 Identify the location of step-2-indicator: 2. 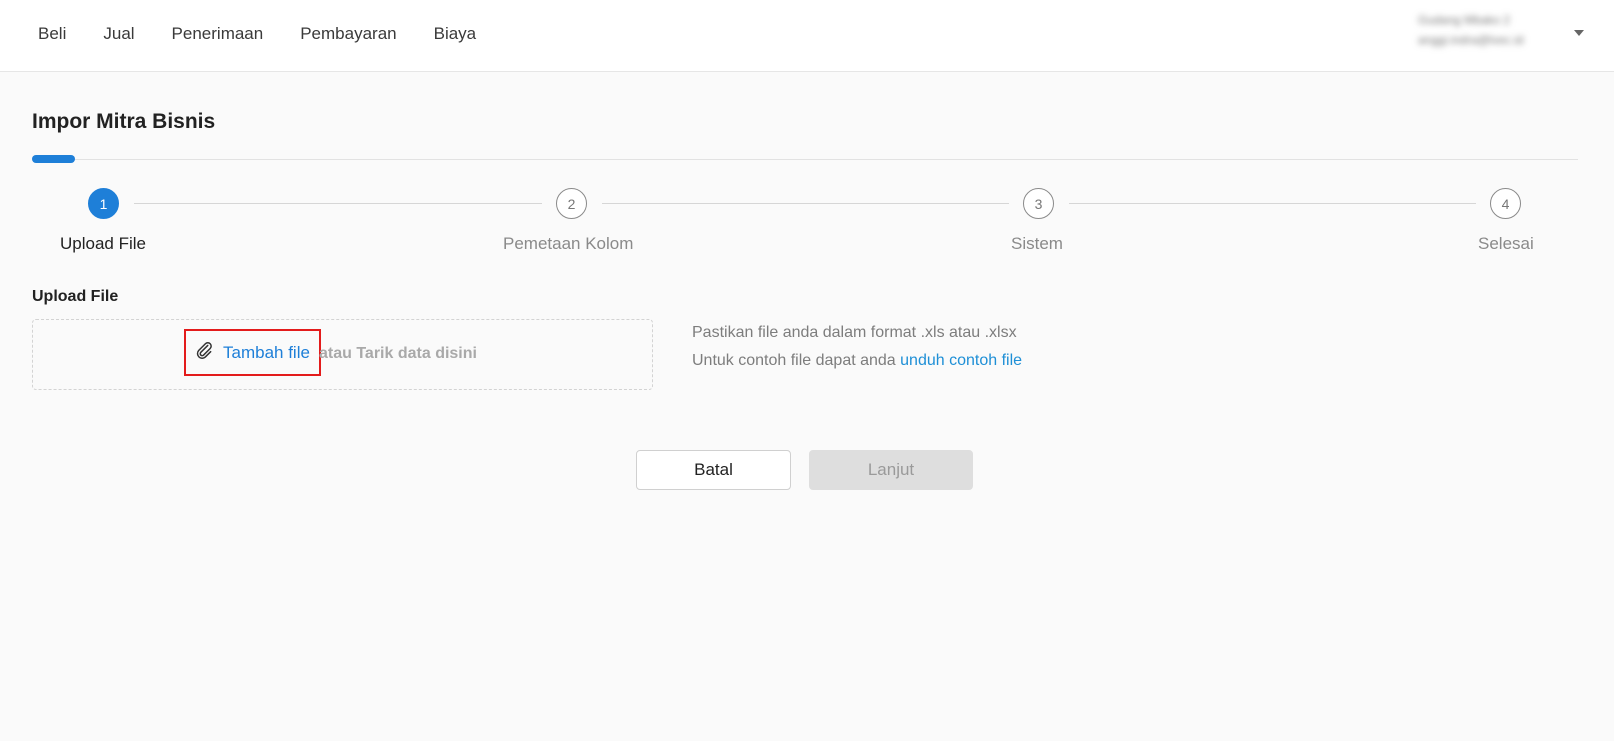
(571, 203).